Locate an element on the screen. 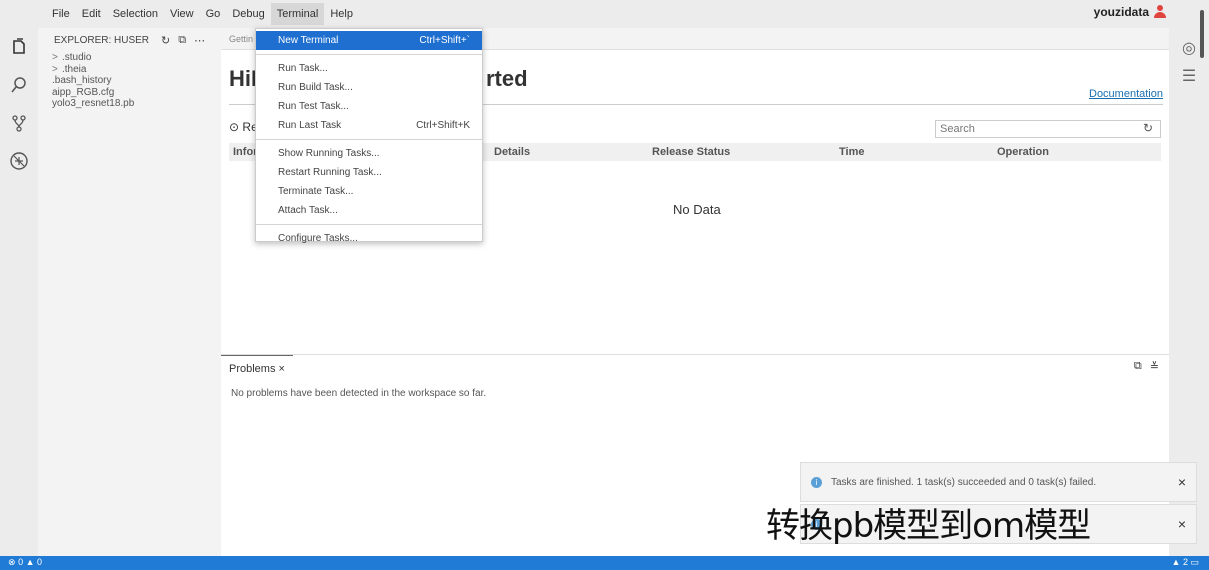 Image resolution: width=1209 pixels, height=570 pixels. menu-go: Go is located at coordinates (213, 14).